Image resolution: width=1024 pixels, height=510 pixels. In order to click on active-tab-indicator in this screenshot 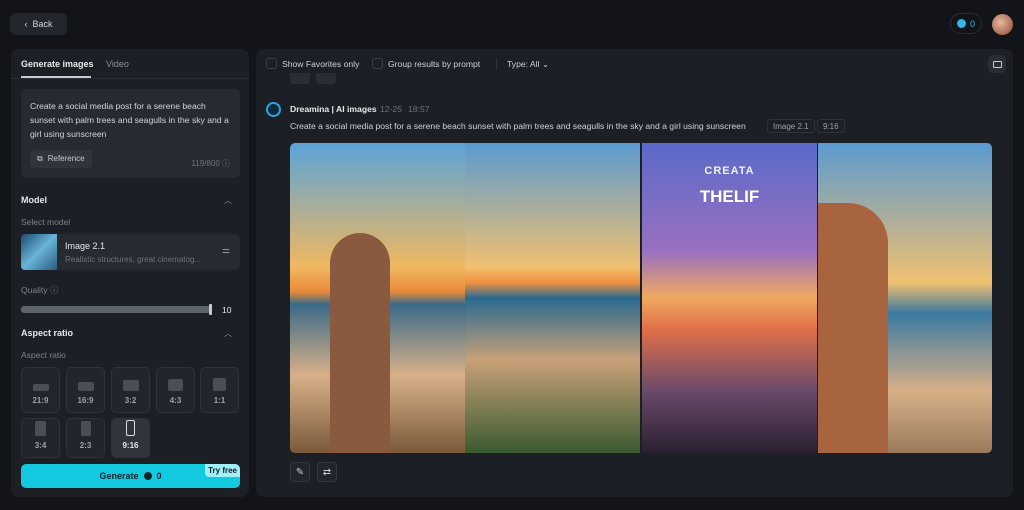, I will do `click(56, 77)`.